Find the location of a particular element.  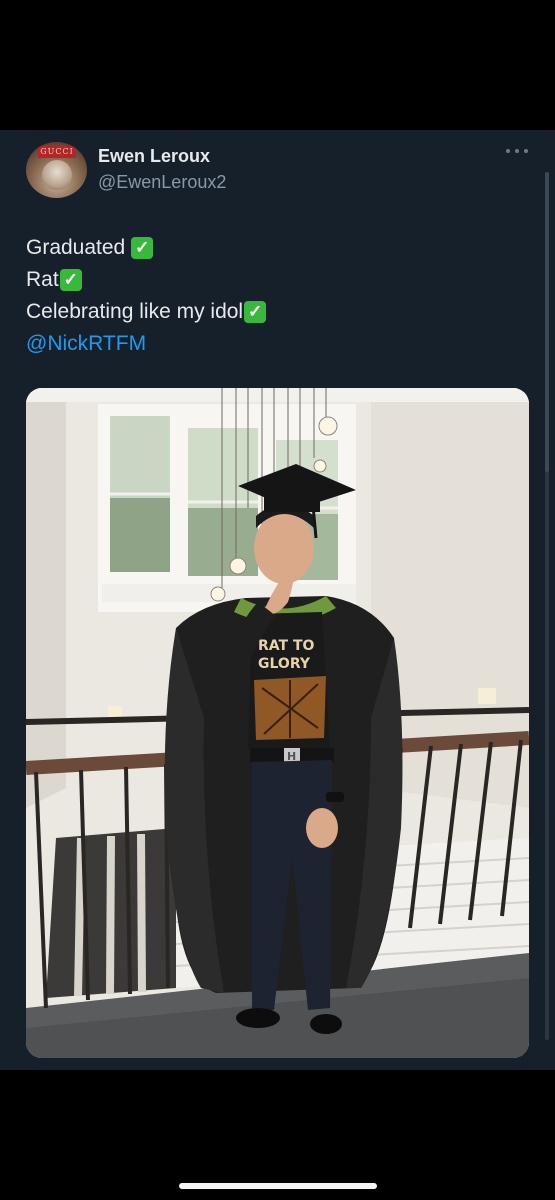

tweet-line: Celebrating like my idol ✓ is located at coordinates (276, 312).